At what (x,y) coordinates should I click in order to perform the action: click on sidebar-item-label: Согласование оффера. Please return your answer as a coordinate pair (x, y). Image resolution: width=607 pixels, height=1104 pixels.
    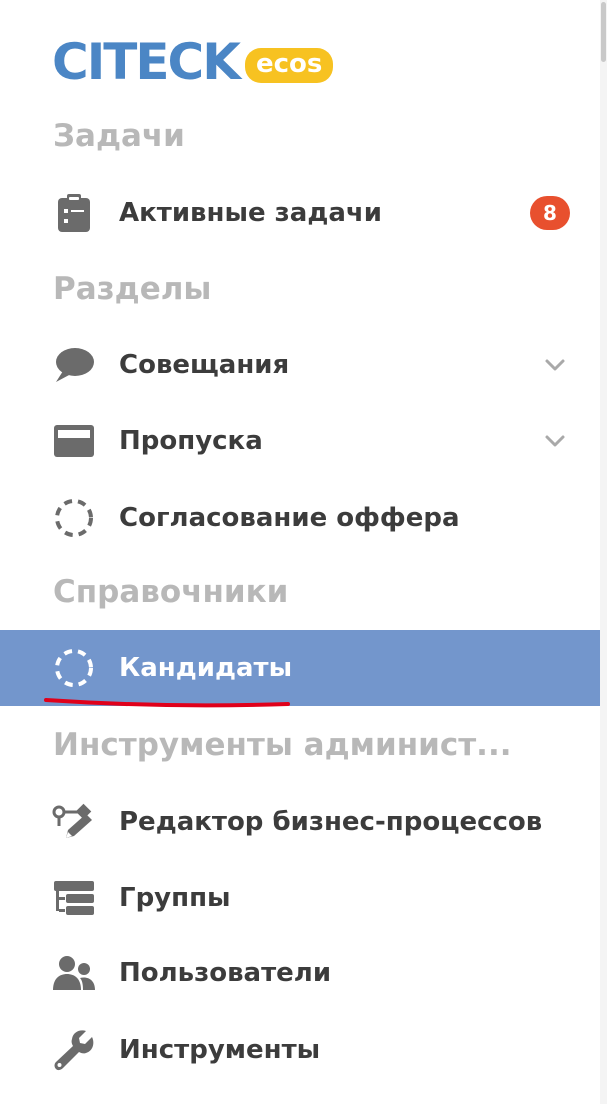
    Looking at the image, I should click on (289, 518).